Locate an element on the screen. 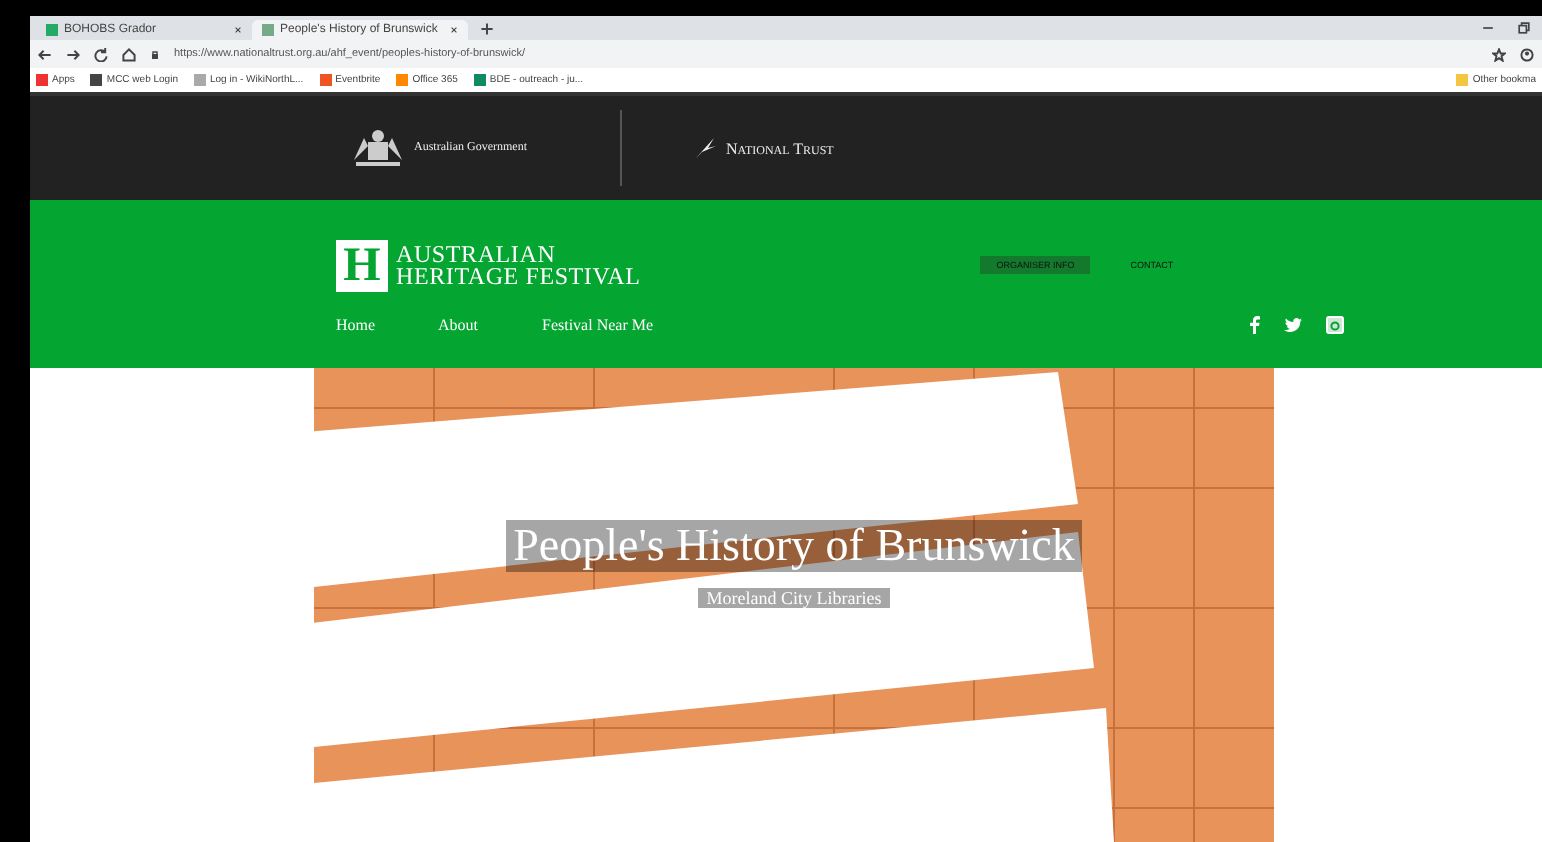 Image resolution: width=1542 pixels, height=842 pixels. reload-icon is located at coordinates (101, 54).